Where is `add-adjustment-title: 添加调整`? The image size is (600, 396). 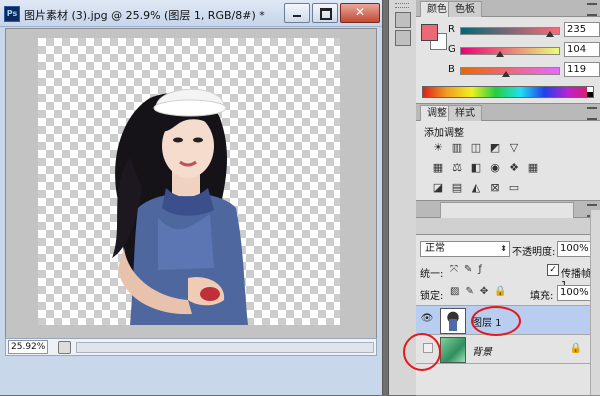 add-adjustment-title: 添加调整 is located at coordinates (444, 133).